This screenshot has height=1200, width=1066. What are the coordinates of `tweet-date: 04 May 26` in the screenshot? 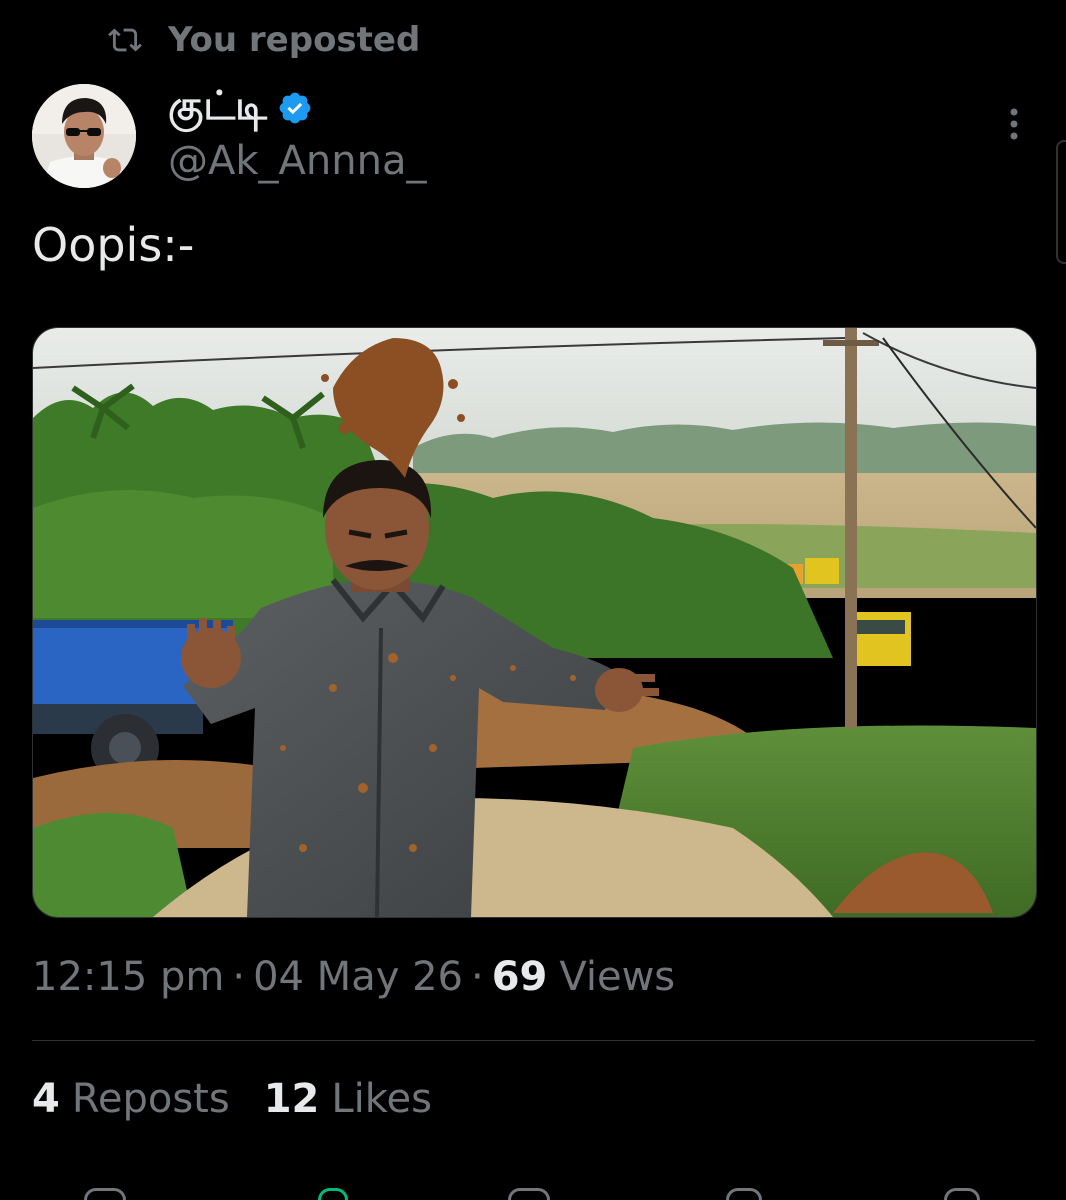 It's located at (358, 977).